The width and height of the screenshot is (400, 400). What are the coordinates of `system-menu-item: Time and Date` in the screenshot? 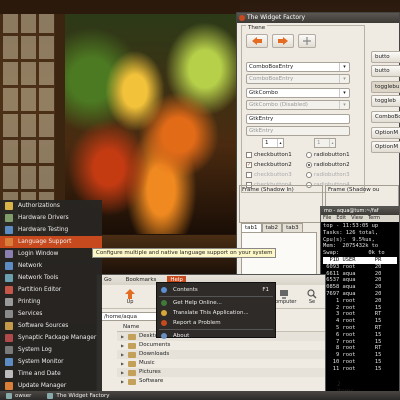 It's located at (51, 374).